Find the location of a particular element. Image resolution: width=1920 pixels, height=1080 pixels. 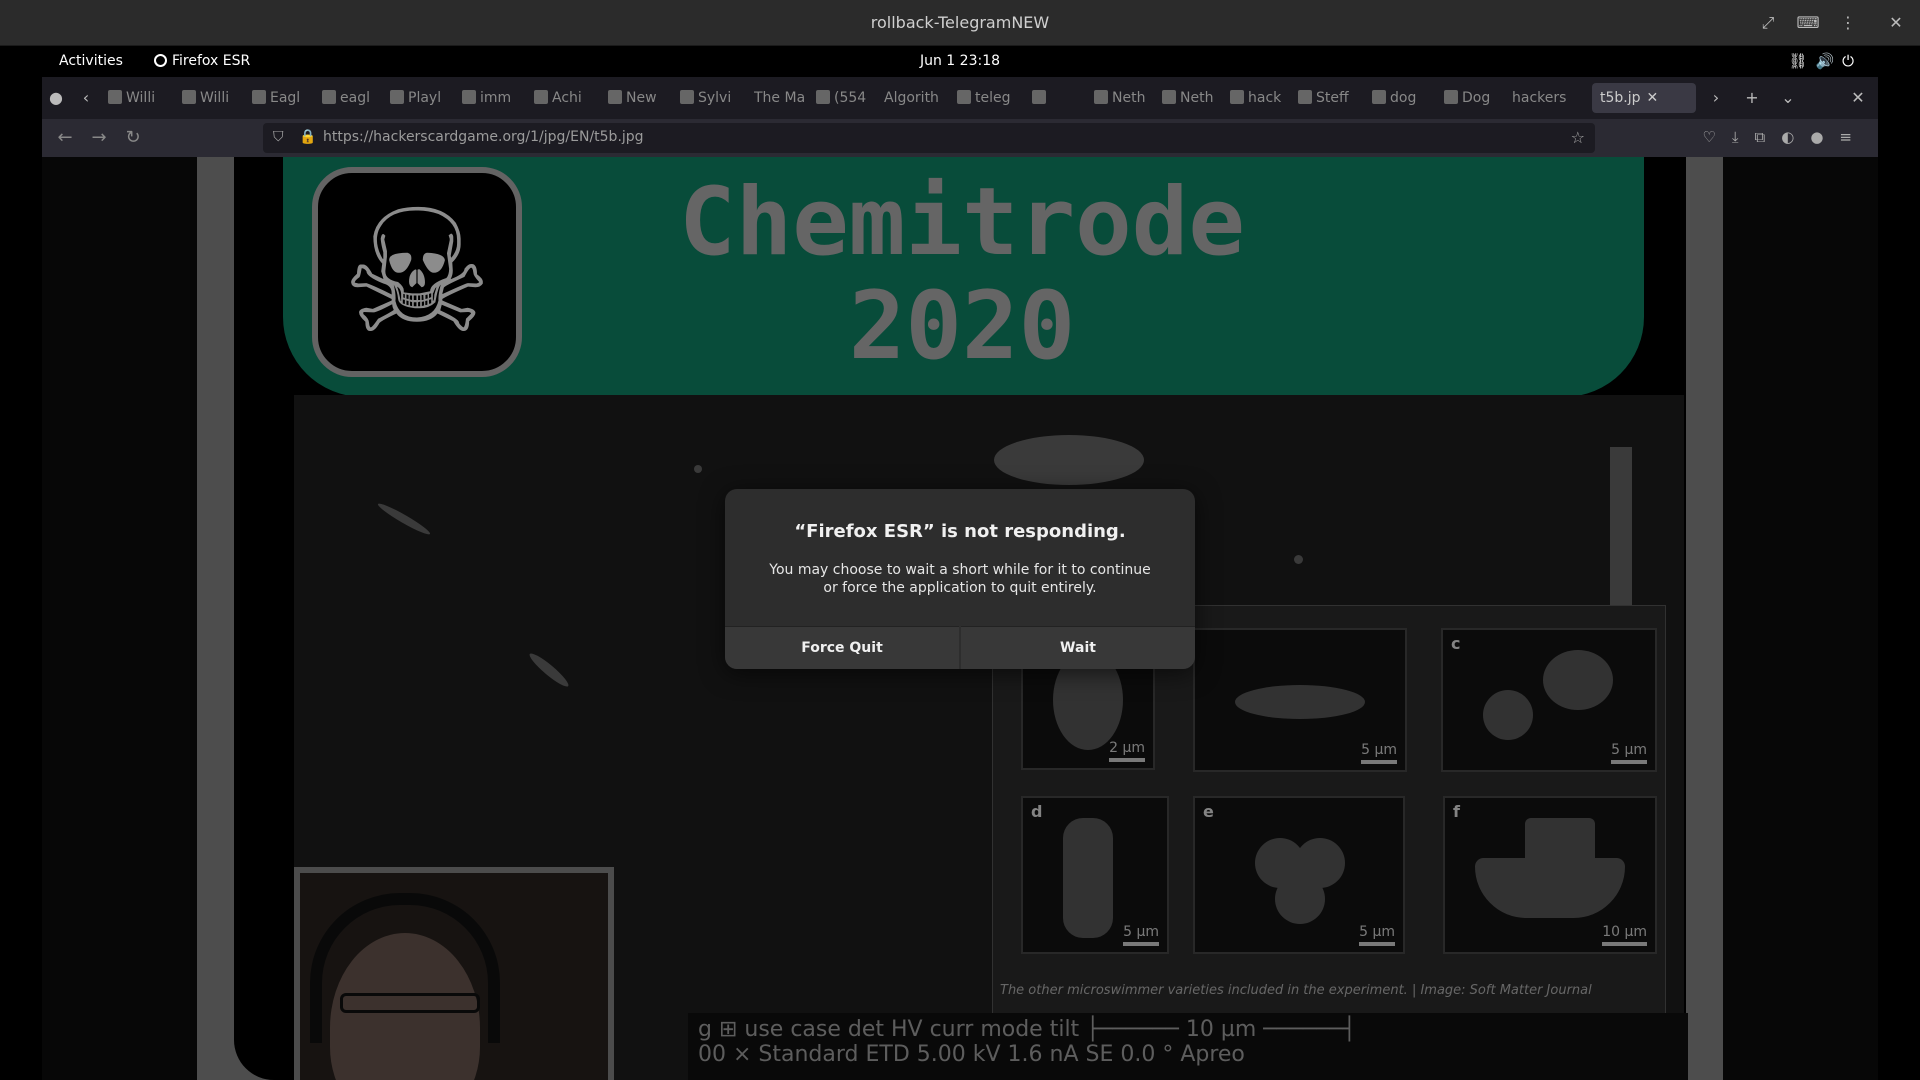

tab-label: eagl is located at coordinates (355, 98).